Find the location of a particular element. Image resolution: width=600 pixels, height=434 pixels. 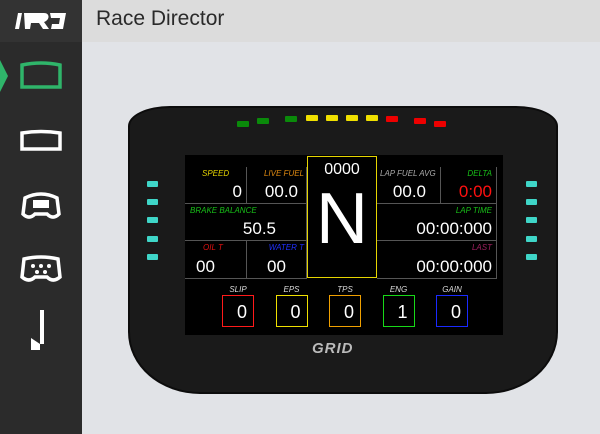

app-logo is located at coordinates (41, 21).